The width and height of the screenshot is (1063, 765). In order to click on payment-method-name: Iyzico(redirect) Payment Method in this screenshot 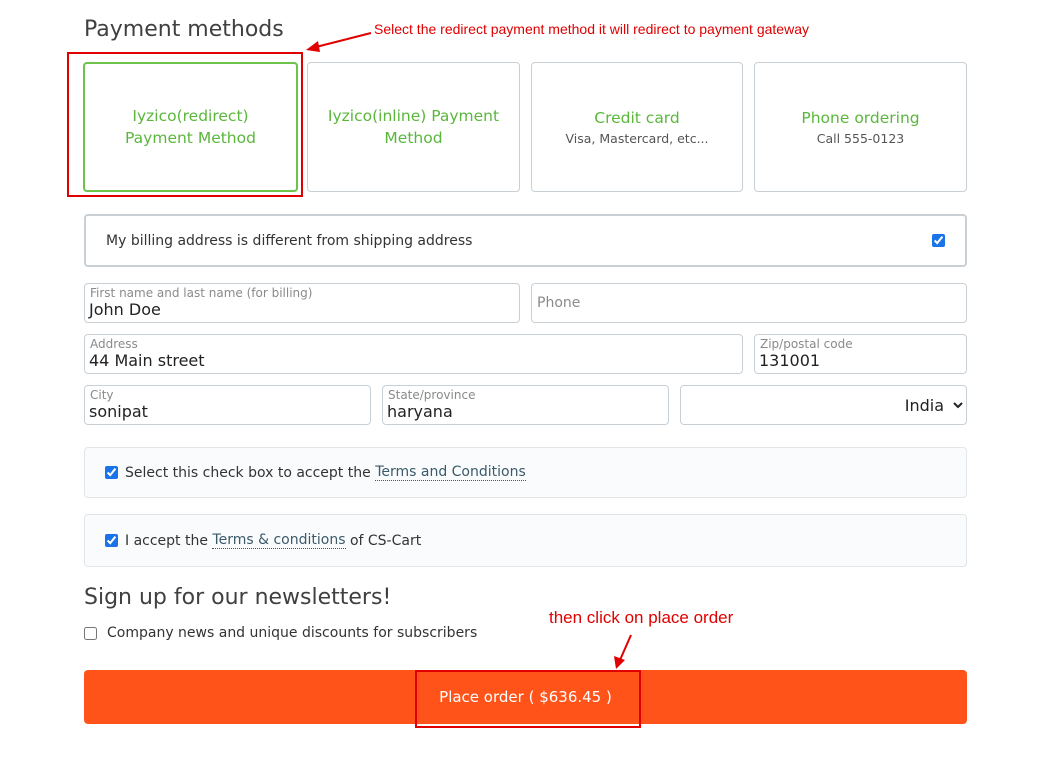, I will do `click(190, 127)`.